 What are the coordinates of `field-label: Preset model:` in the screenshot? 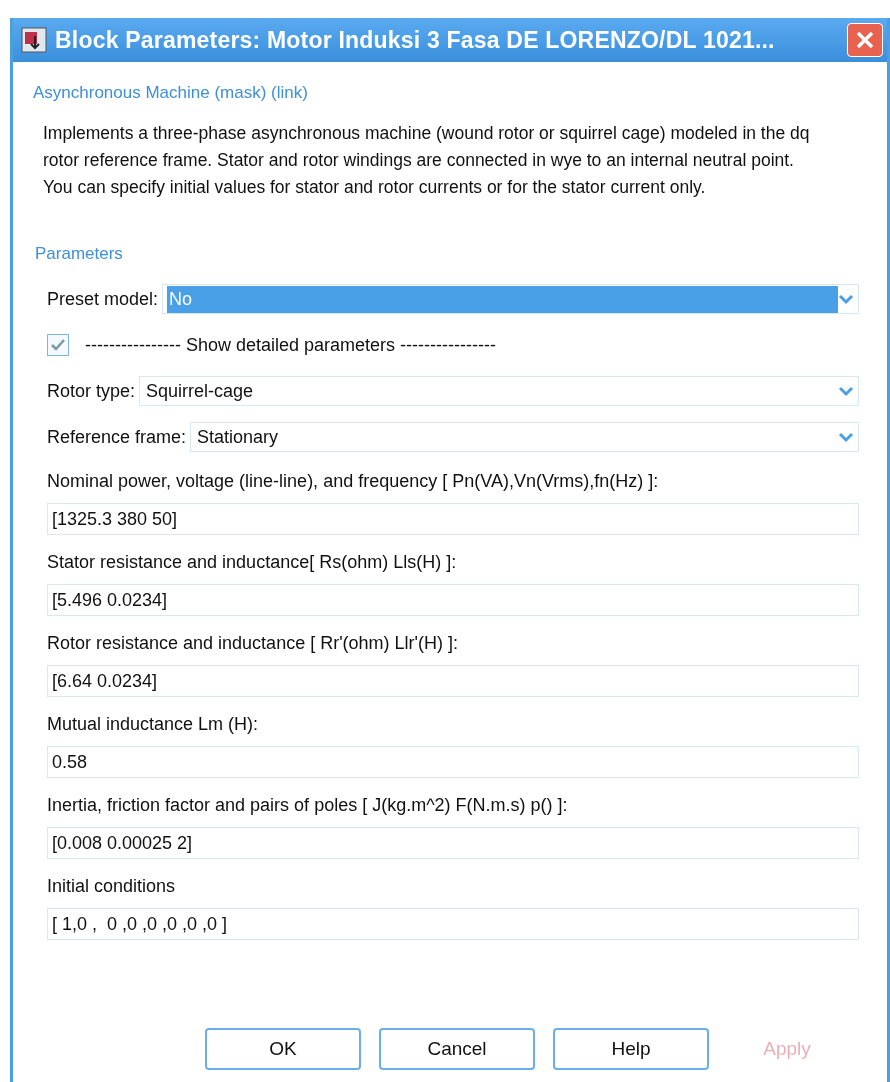 It's located at (103, 299).